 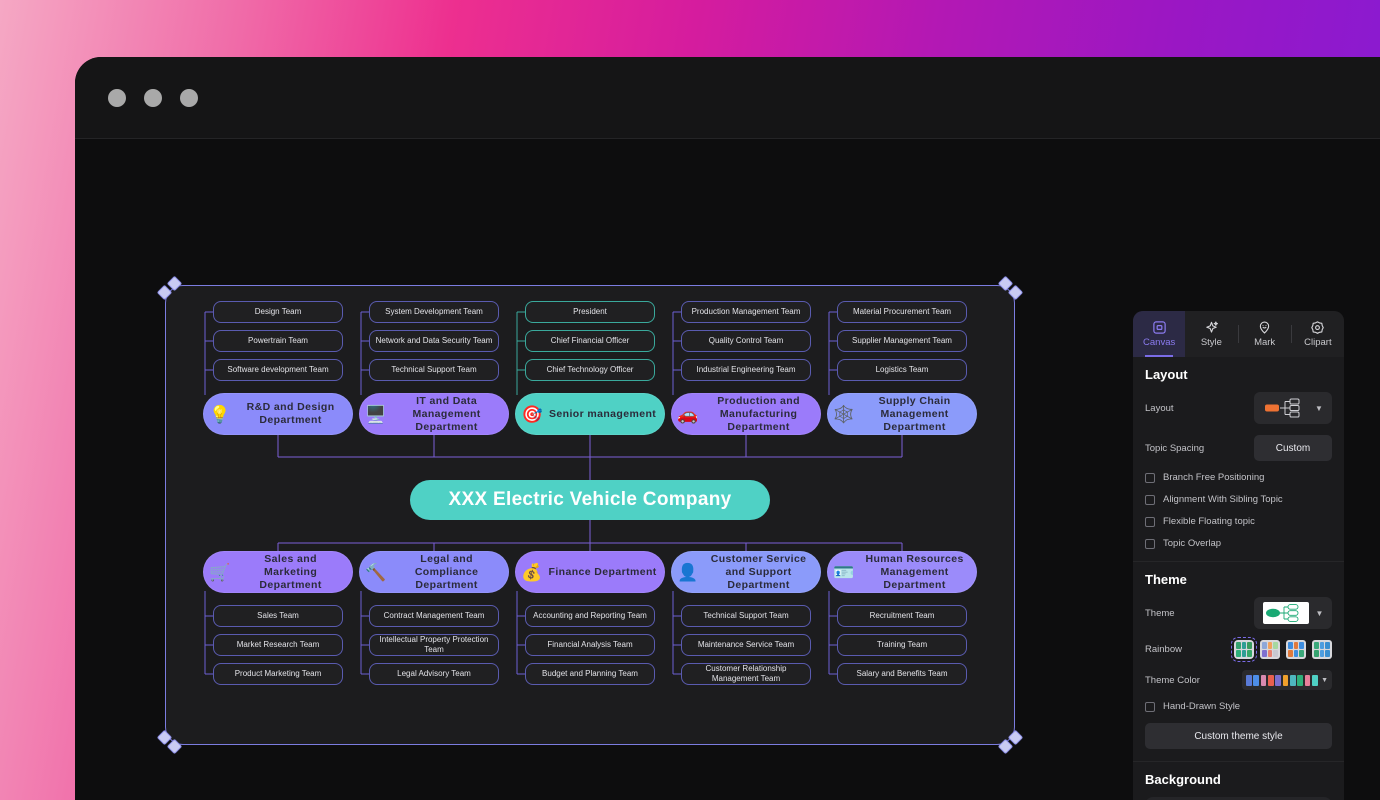 What do you see at coordinates (1209, 521) in the screenshot?
I see `checkbox-label: Flexible Floating topic` at bounding box center [1209, 521].